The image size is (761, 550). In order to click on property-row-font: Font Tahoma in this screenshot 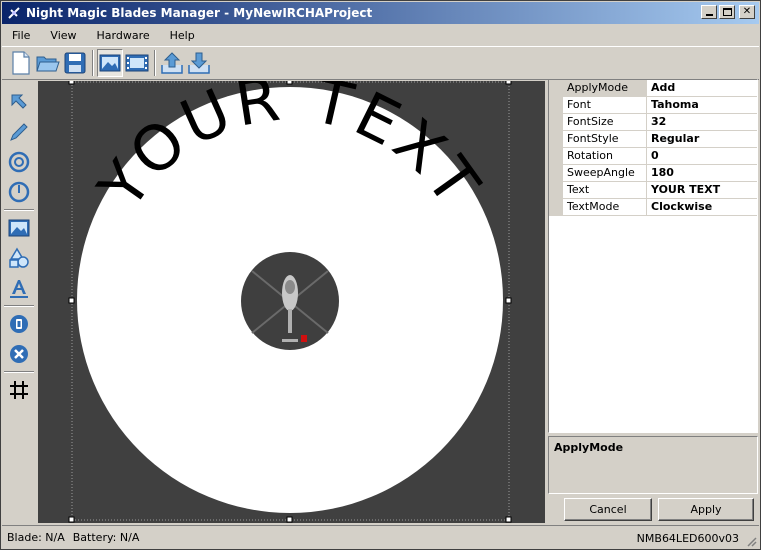, I will do `click(653, 105)`.